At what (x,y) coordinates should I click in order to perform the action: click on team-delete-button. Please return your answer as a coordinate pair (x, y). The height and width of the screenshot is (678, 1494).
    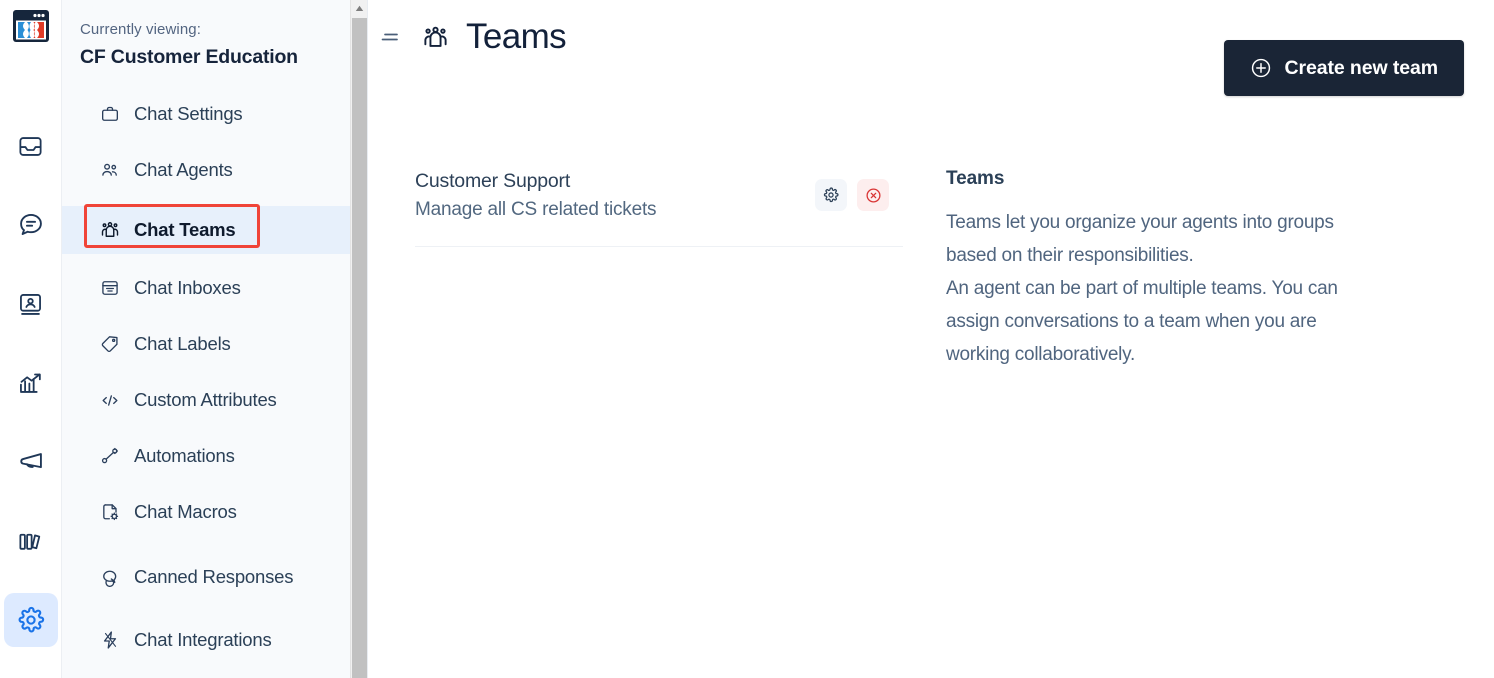
    Looking at the image, I should click on (873, 195).